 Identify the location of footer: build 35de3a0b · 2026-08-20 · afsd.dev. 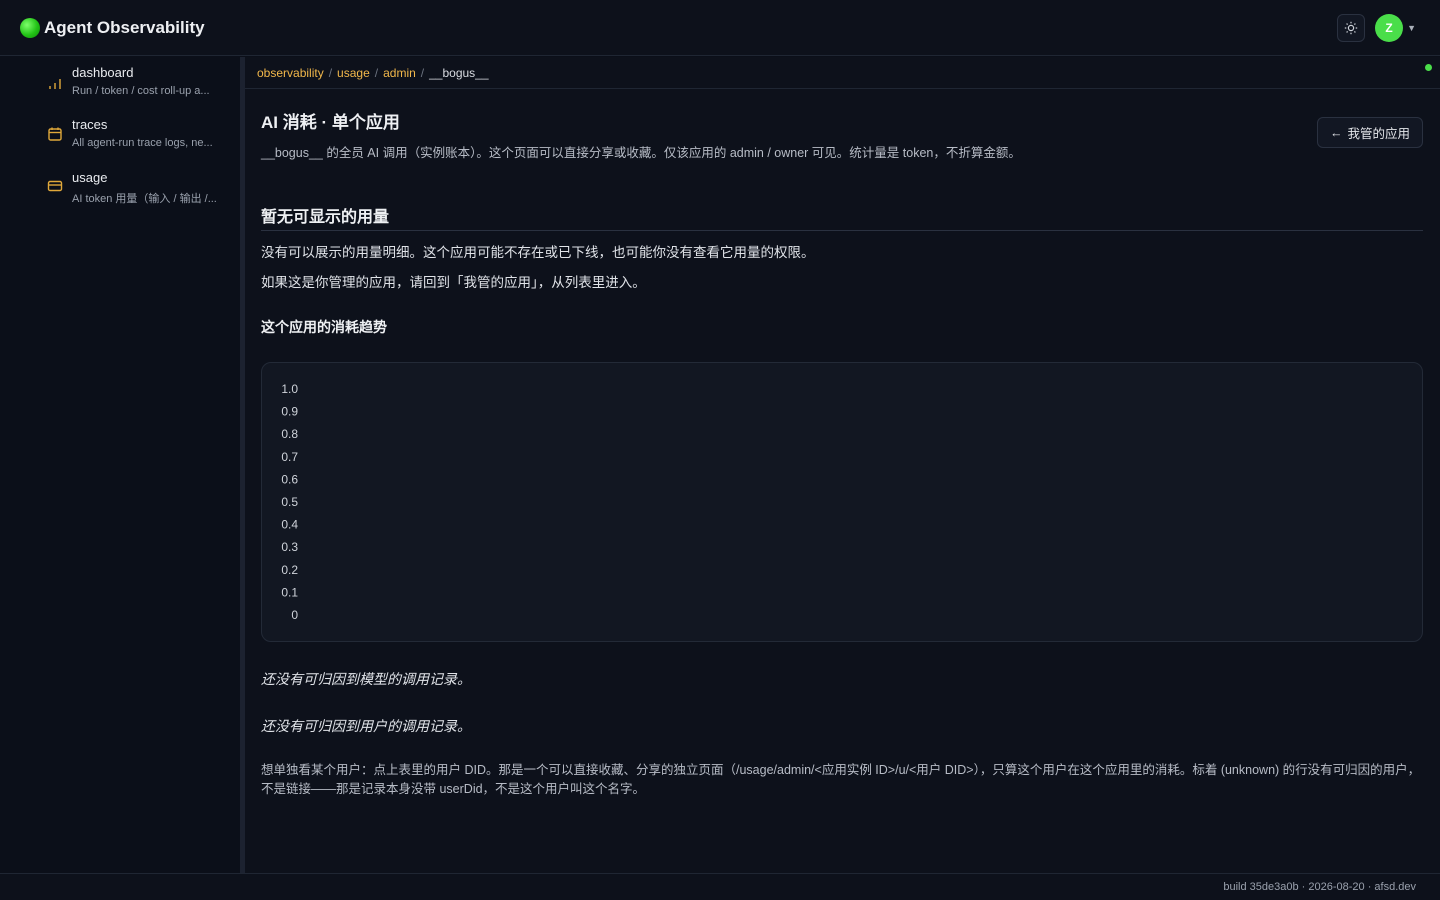
(720, 886).